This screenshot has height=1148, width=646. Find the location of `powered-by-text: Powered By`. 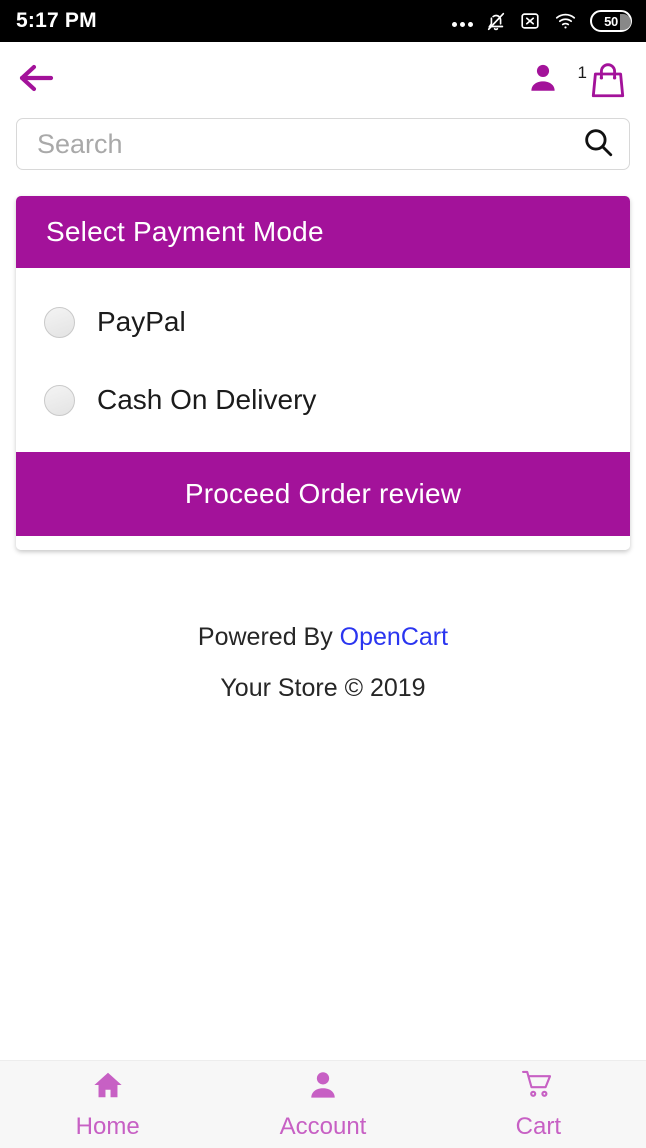

powered-by-text: Powered By is located at coordinates (268, 637).